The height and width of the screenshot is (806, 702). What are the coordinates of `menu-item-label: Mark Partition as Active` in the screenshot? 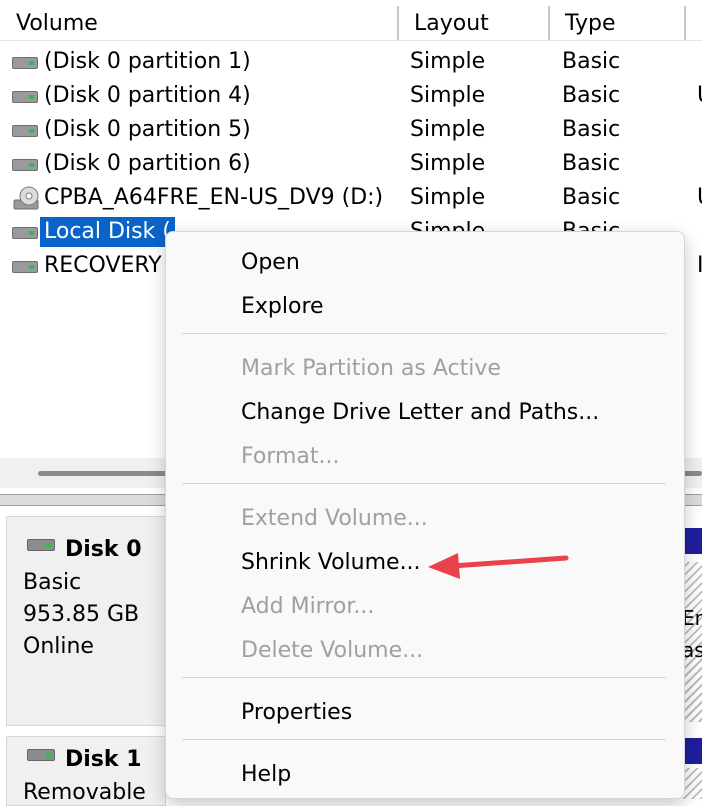 It's located at (371, 368).